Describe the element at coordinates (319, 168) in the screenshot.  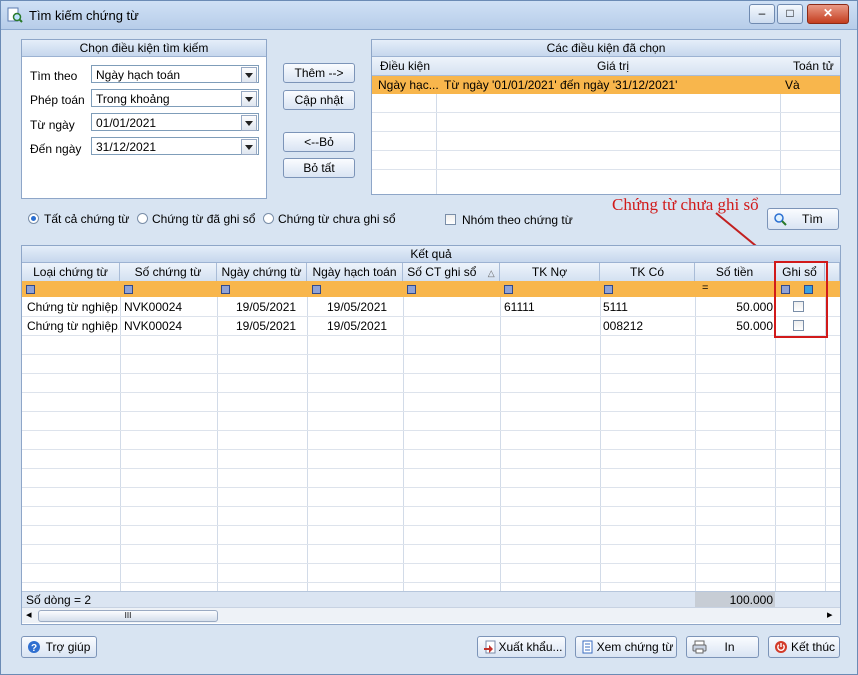
I see `remove-all-button: Bỏ tất` at that location.